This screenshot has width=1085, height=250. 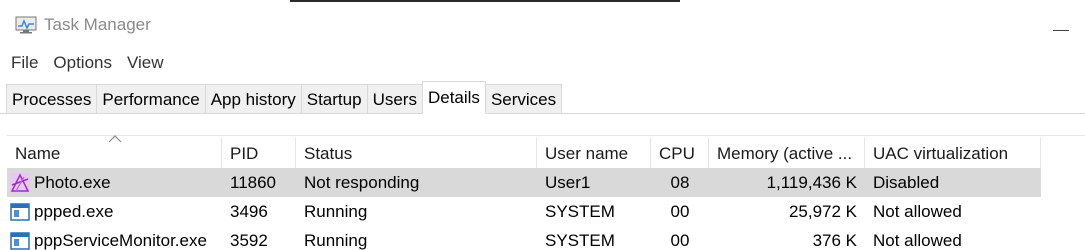 What do you see at coordinates (822, 211) in the screenshot?
I see `process-memory: 25,972 K` at bounding box center [822, 211].